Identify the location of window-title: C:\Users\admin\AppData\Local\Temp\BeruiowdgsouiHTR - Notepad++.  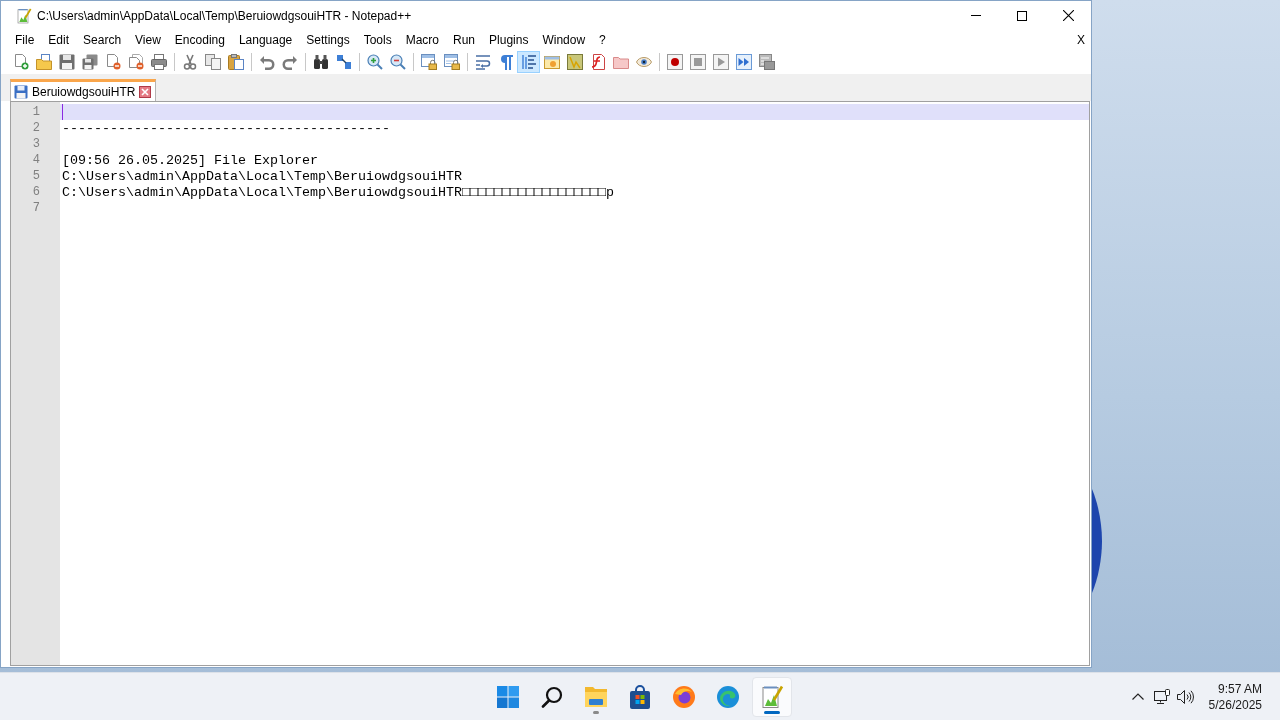
(224, 15).